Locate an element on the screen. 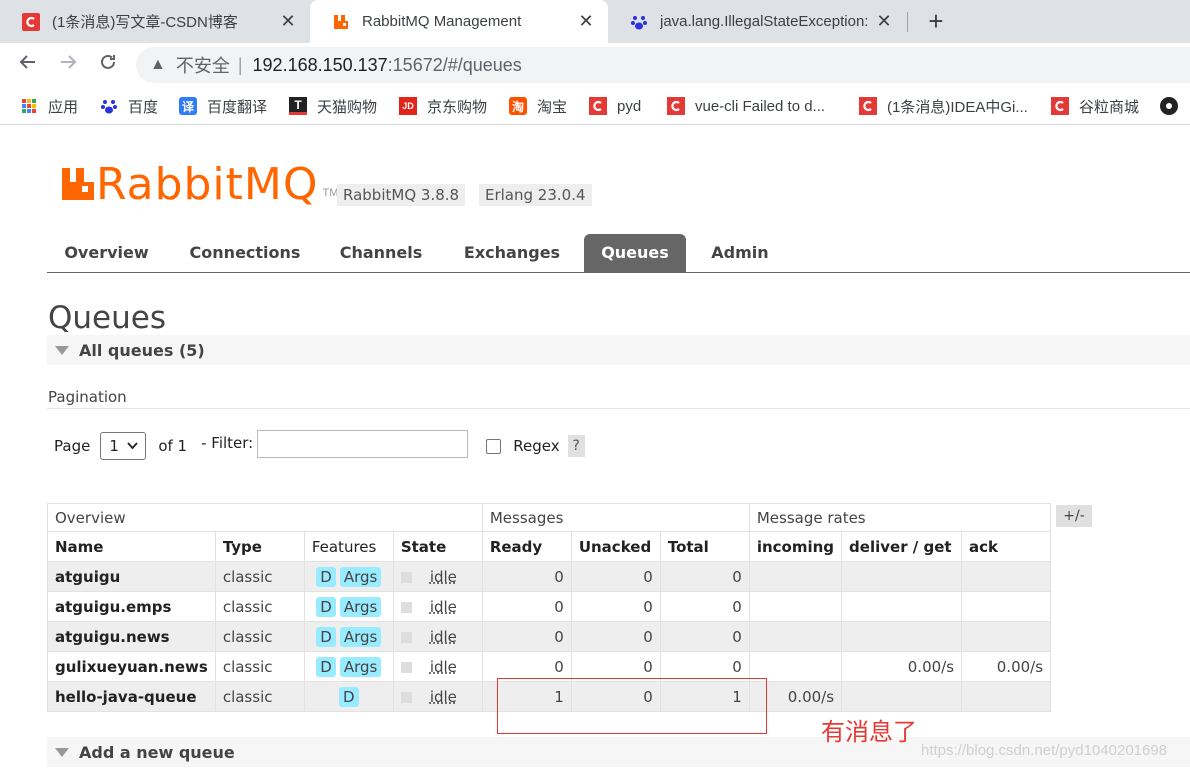  table-row: atguigu.emps classic D Args idle 0 0 0 is located at coordinates (549, 606).